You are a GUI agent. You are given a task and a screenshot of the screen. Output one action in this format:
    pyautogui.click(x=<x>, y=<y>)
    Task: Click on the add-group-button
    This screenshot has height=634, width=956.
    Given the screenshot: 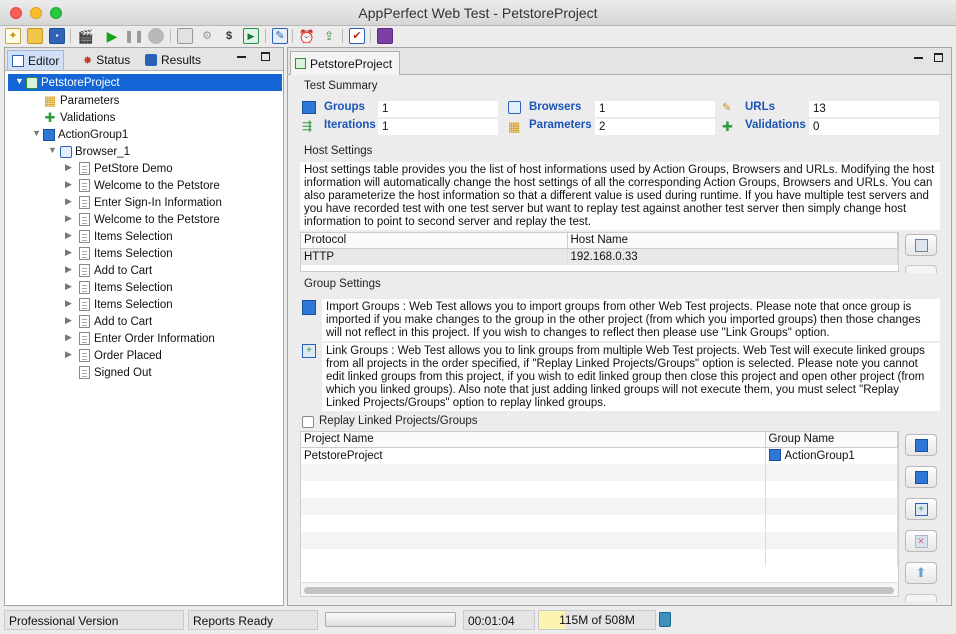 What is the action you would take?
    pyautogui.click(x=921, y=445)
    